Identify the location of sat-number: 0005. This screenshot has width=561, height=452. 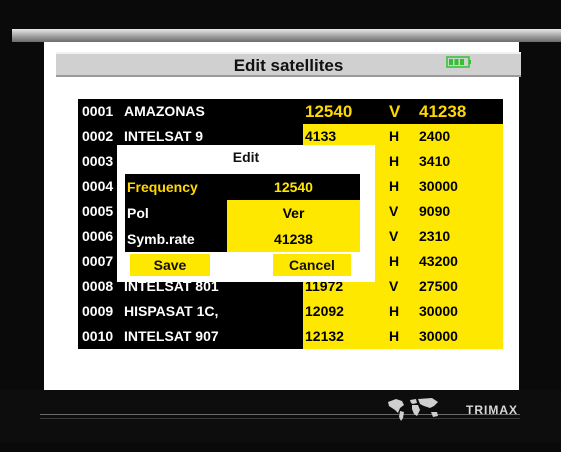
(98, 211).